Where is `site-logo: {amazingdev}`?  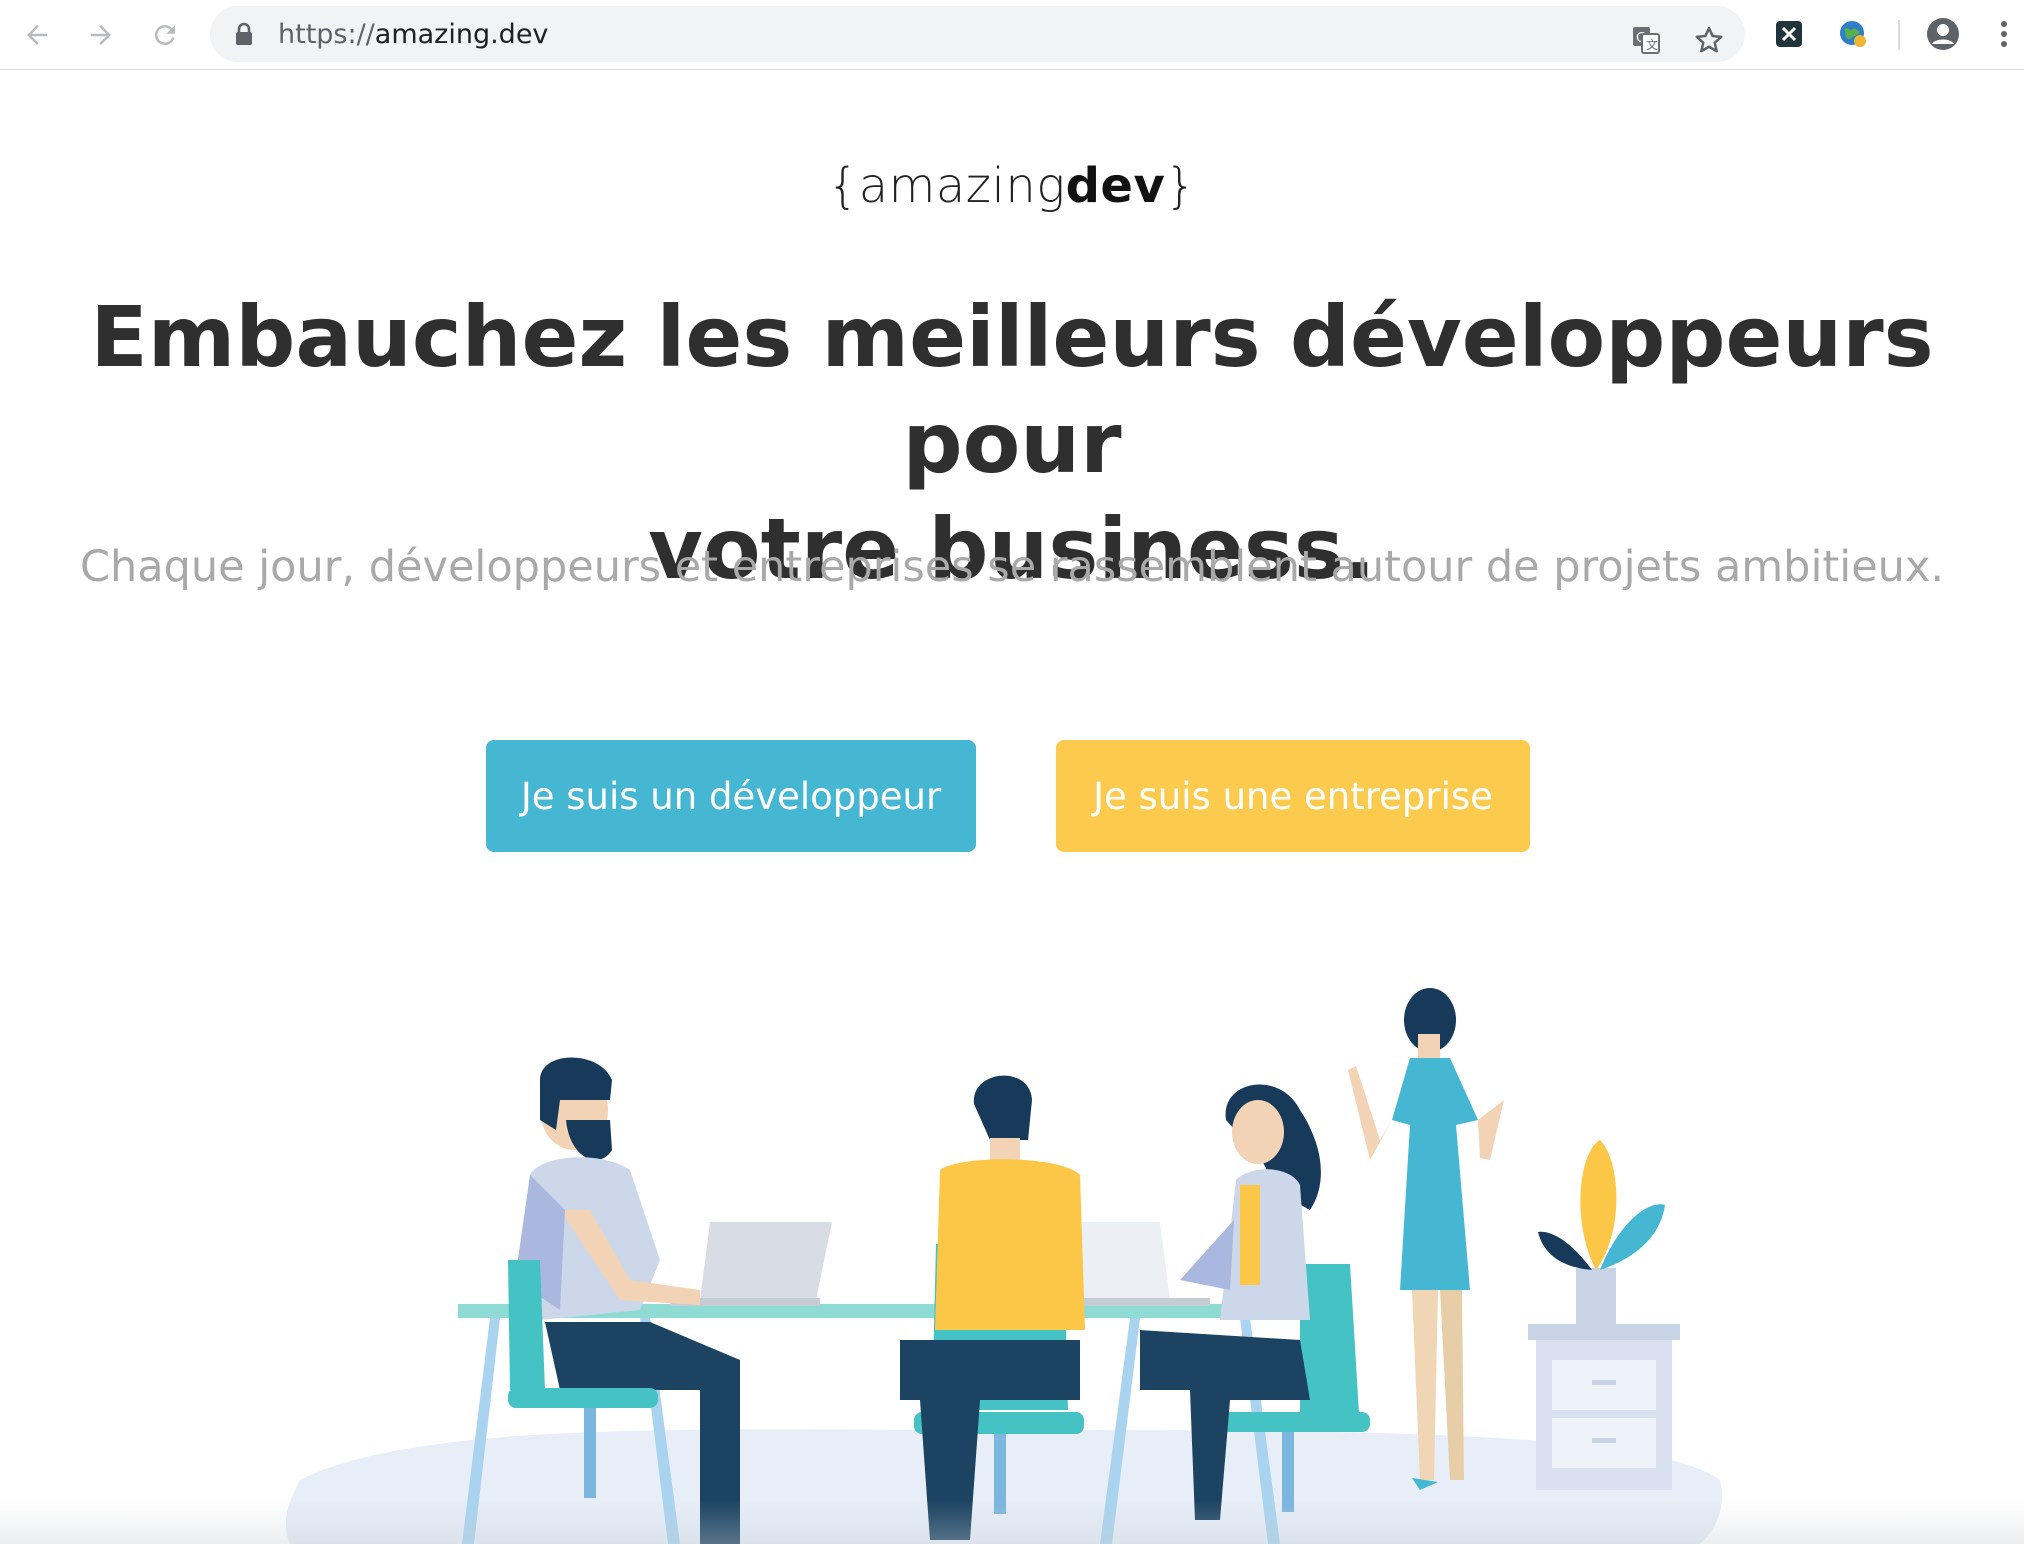
site-logo: {amazingdev} is located at coordinates (1012, 186).